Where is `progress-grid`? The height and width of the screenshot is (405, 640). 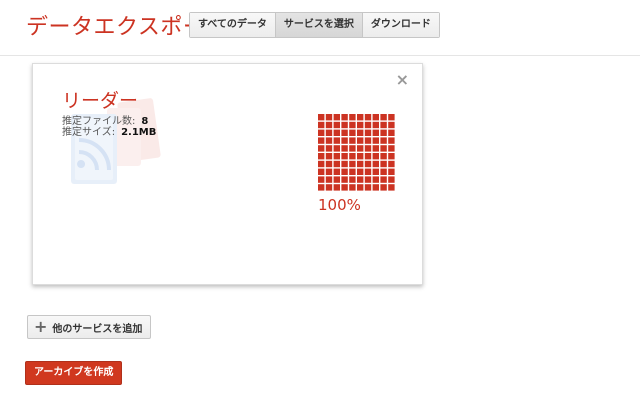
progress-grid is located at coordinates (356, 152).